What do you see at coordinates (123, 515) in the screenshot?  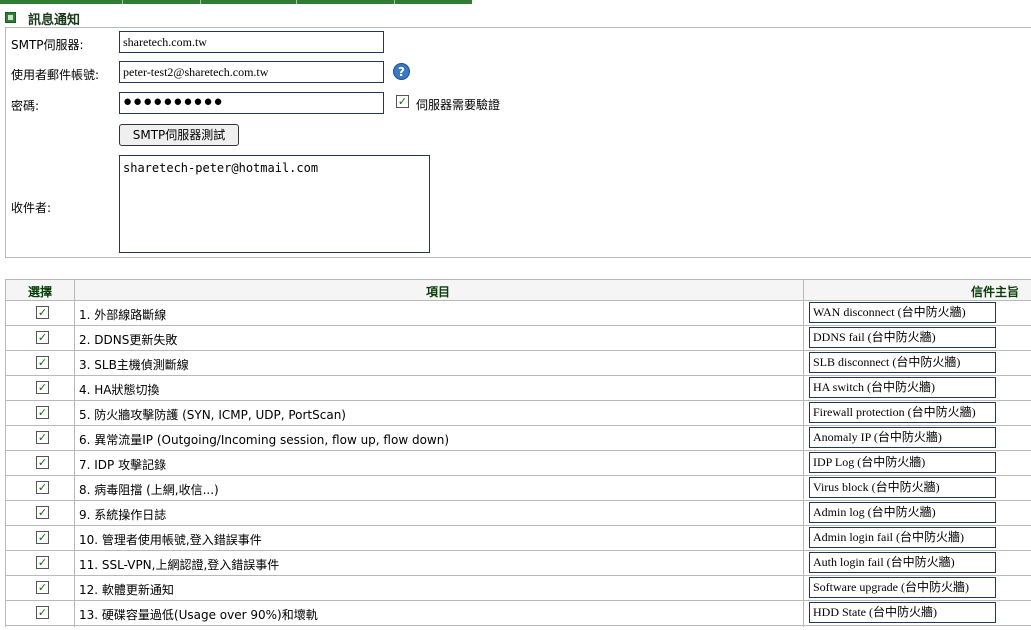 I see `row-item-label: 9. 系統操作日誌` at bounding box center [123, 515].